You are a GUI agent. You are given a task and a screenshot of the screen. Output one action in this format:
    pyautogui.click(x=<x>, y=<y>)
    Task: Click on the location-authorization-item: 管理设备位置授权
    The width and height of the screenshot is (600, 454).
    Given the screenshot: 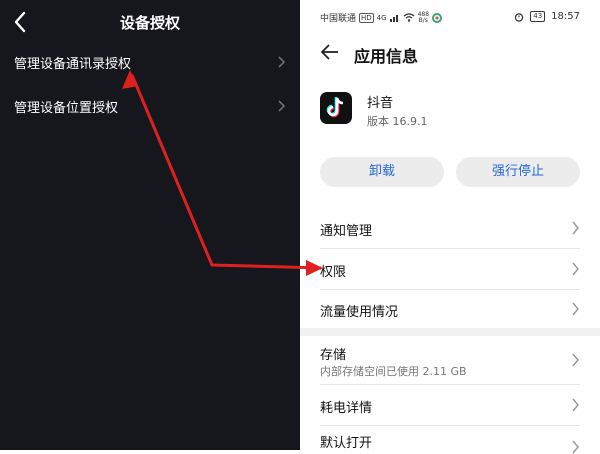 What is the action you would take?
    pyautogui.click(x=150, y=106)
    